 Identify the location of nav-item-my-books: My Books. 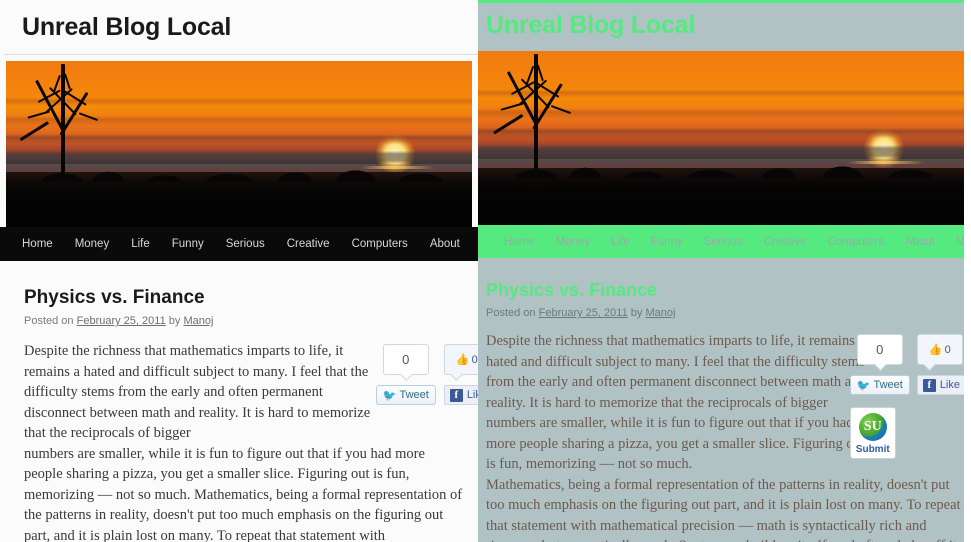
(960, 242).